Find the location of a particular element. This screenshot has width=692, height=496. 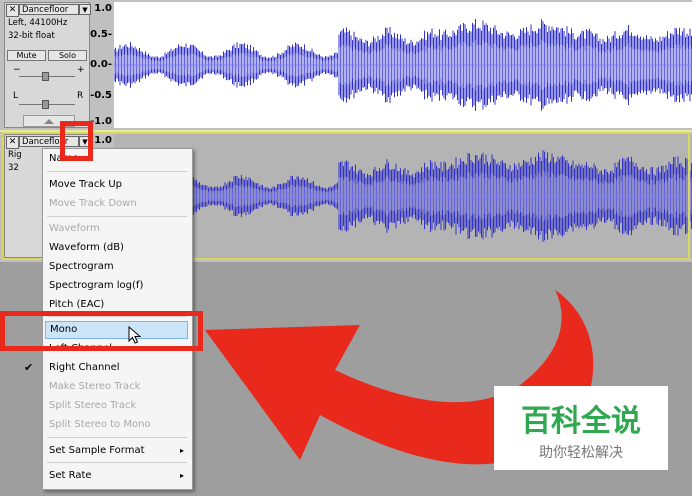

menu-item-right-channel: ✔ Right Channel is located at coordinates (108, 368).